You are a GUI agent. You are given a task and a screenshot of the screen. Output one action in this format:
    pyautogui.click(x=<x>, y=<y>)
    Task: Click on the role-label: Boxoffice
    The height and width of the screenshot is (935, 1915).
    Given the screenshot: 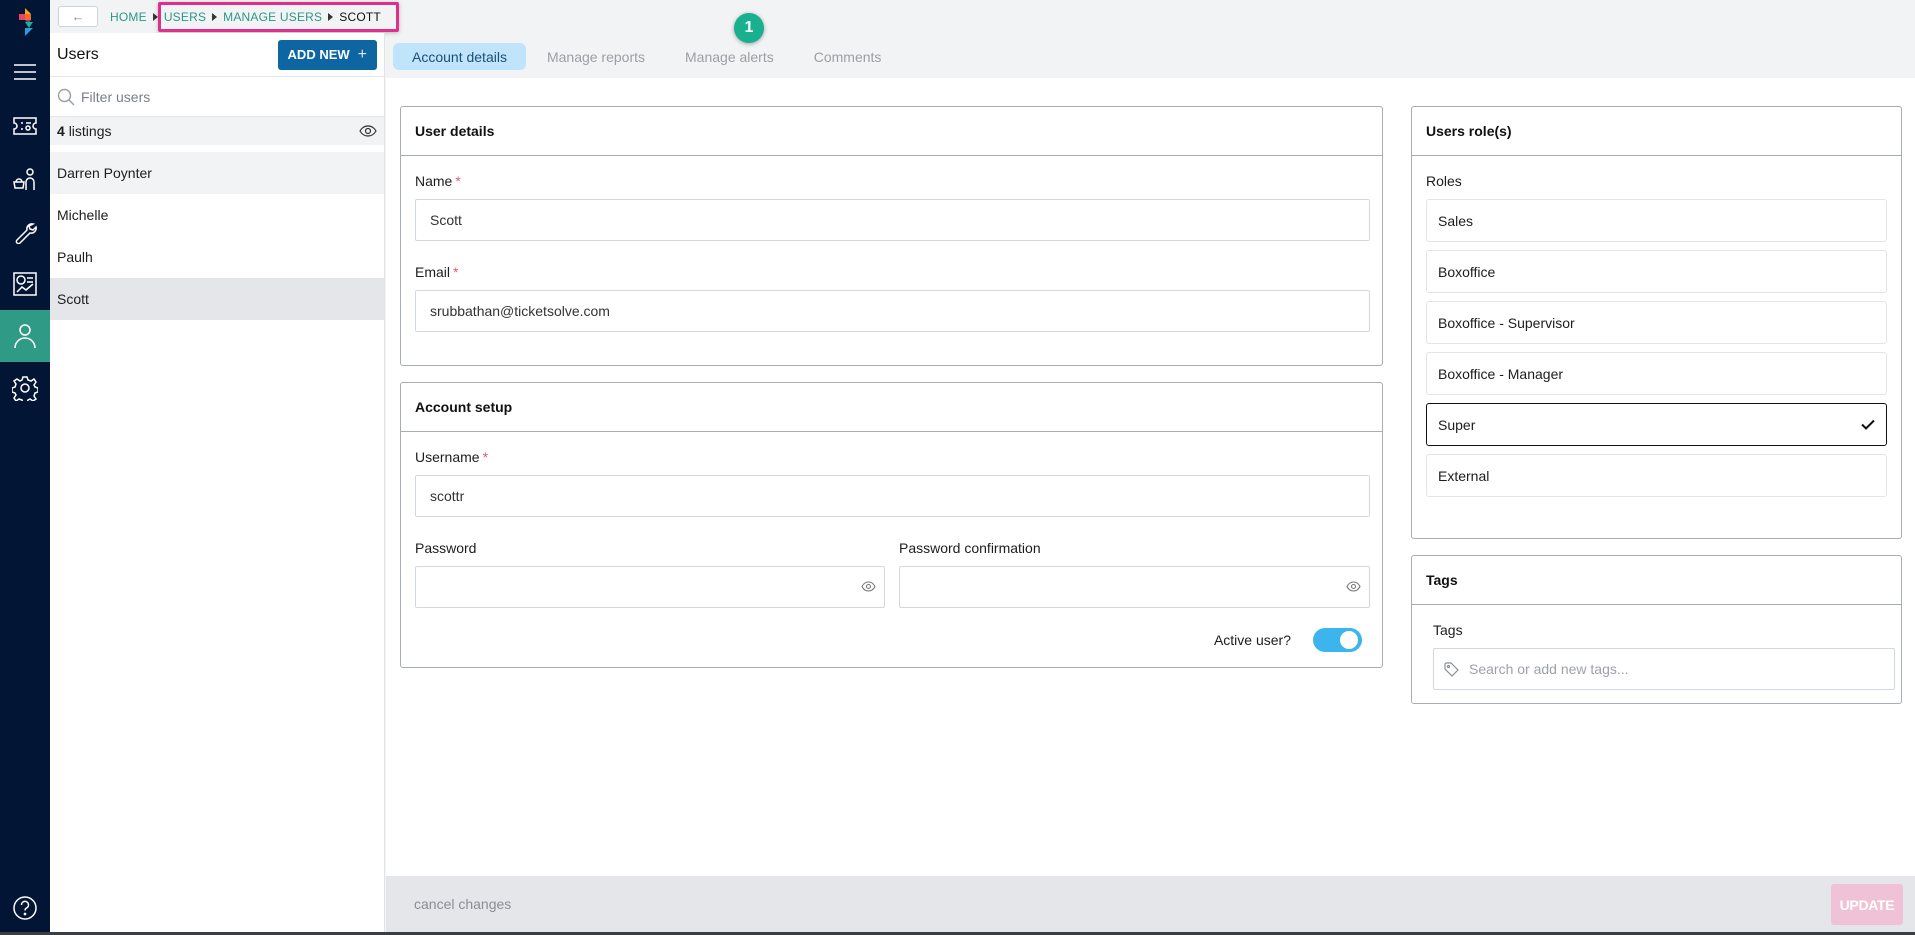 What is the action you would take?
    pyautogui.click(x=1467, y=271)
    